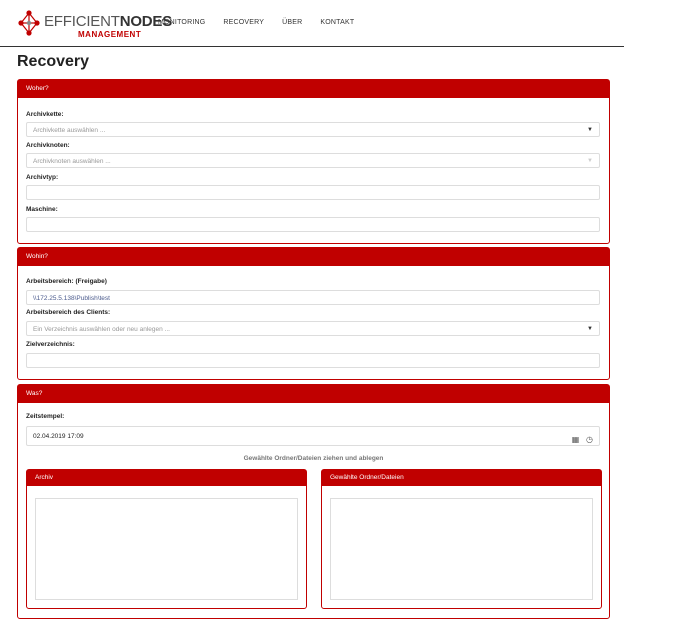 This screenshot has width=697, height=627. I want to click on archivtyp-field, so click(313, 192).